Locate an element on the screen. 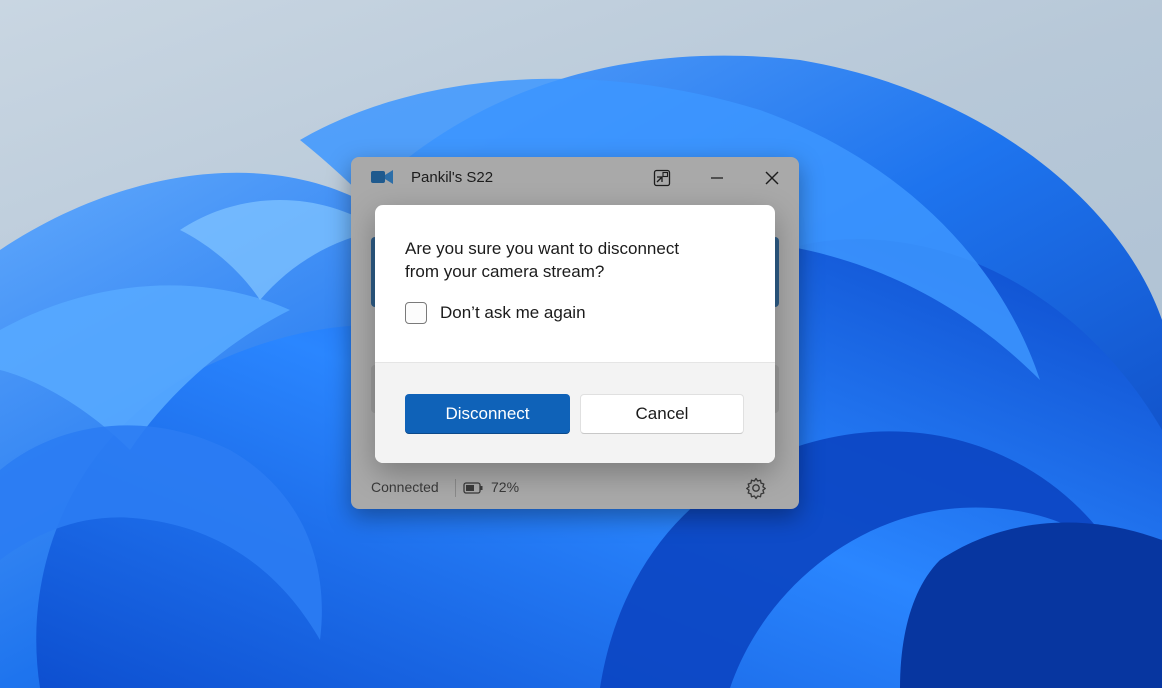 This screenshot has height=688, width=1162. status-divider is located at coordinates (455, 488).